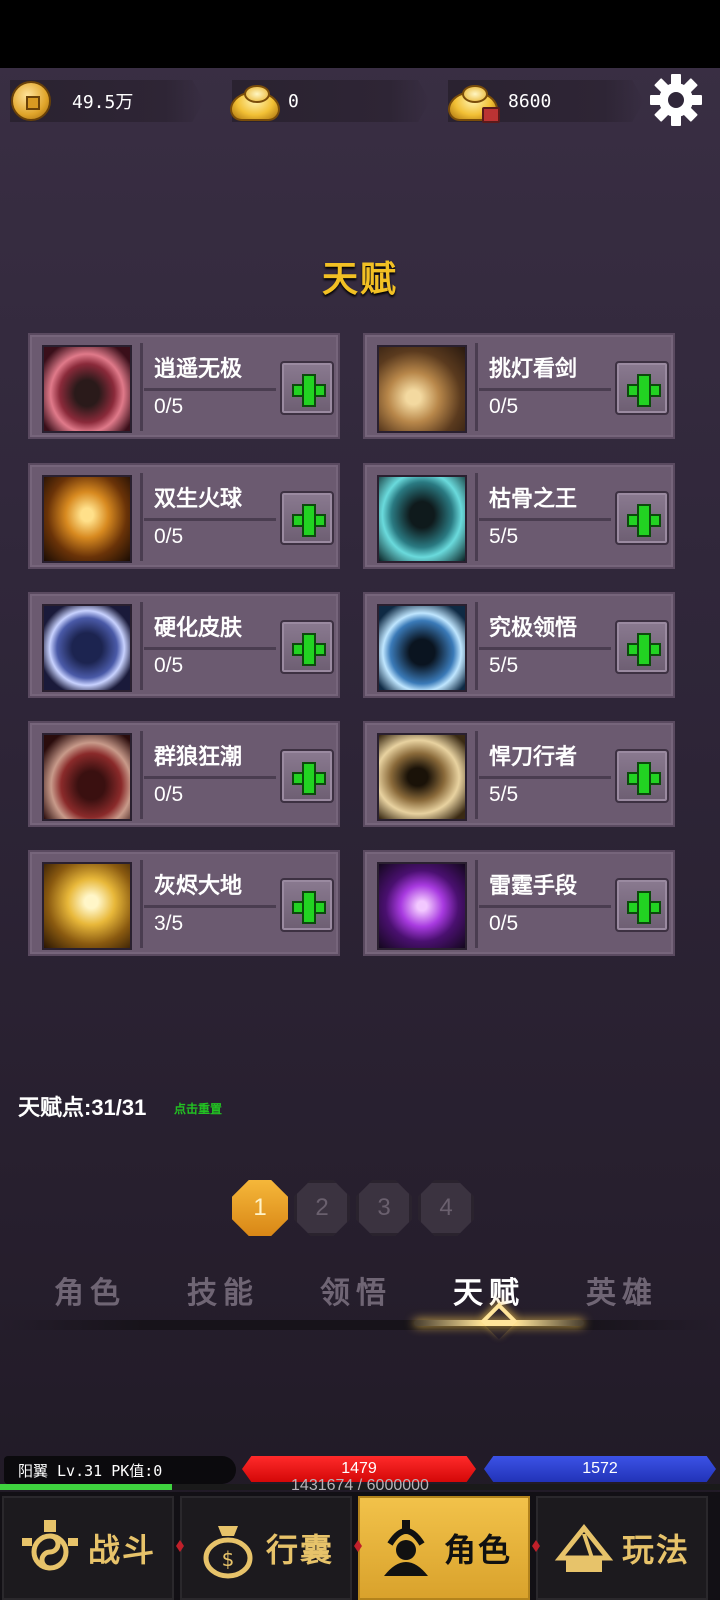 This screenshot has height=1600, width=720. Describe the element at coordinates (584, 1548) in the screenshot. I see `gameplay-icon` at that location.